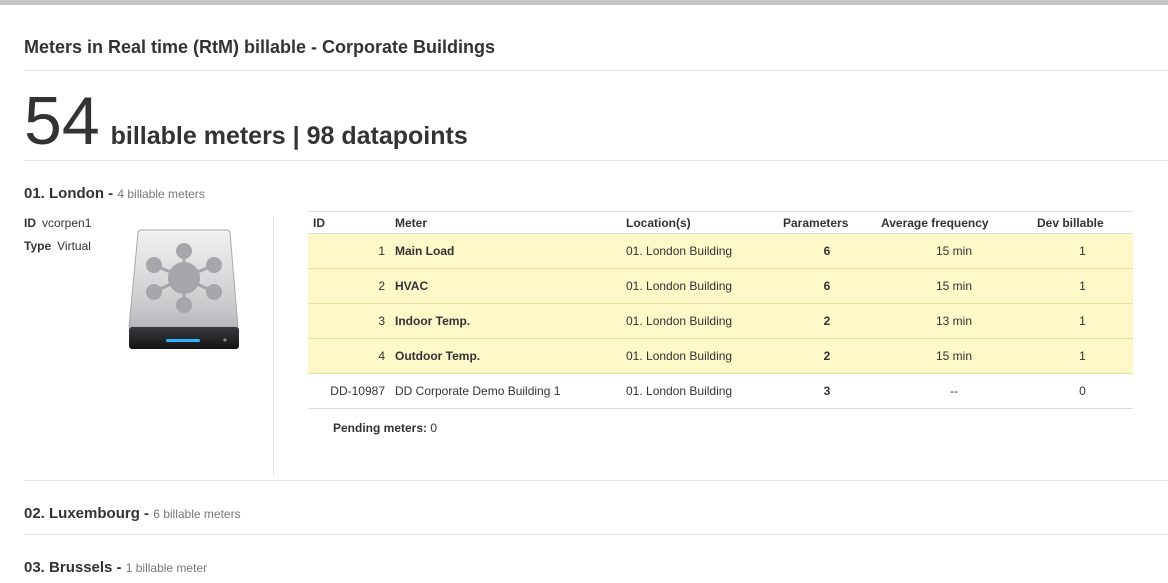  I want to click on col-location: Location(s), so click(699, 222).